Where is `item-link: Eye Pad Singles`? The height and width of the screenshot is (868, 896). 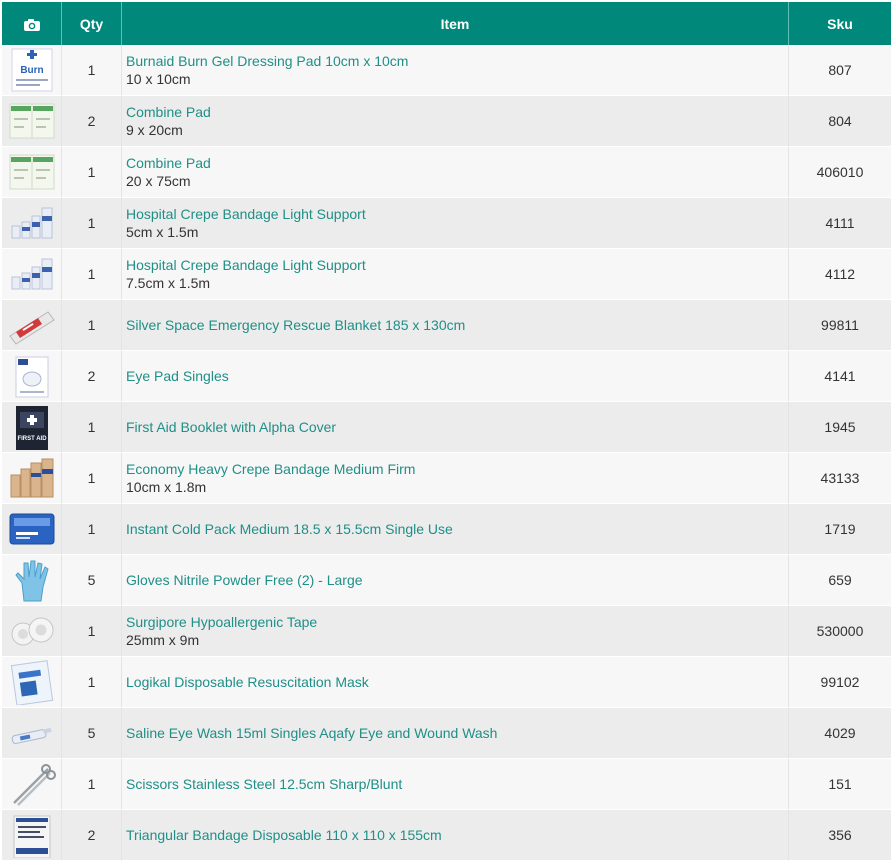 item-link: Eye Pad Singles is located at coordinates (457, 376).